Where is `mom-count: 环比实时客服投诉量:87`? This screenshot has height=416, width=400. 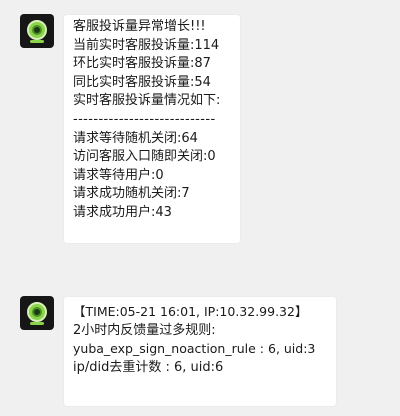
mom-count: 环比实时客服投诉量:87 is located at coordinates (142, 64).